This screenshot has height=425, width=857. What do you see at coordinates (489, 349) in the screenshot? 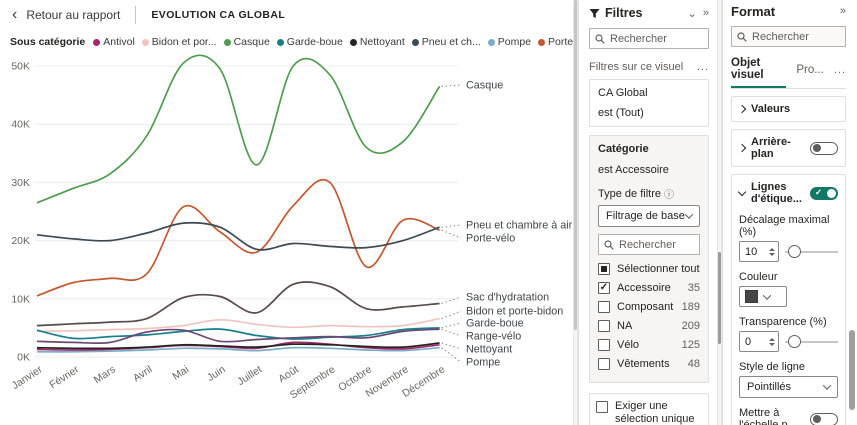
I see `series-end-label: Nettoyant` at bounding box center [489, 349].